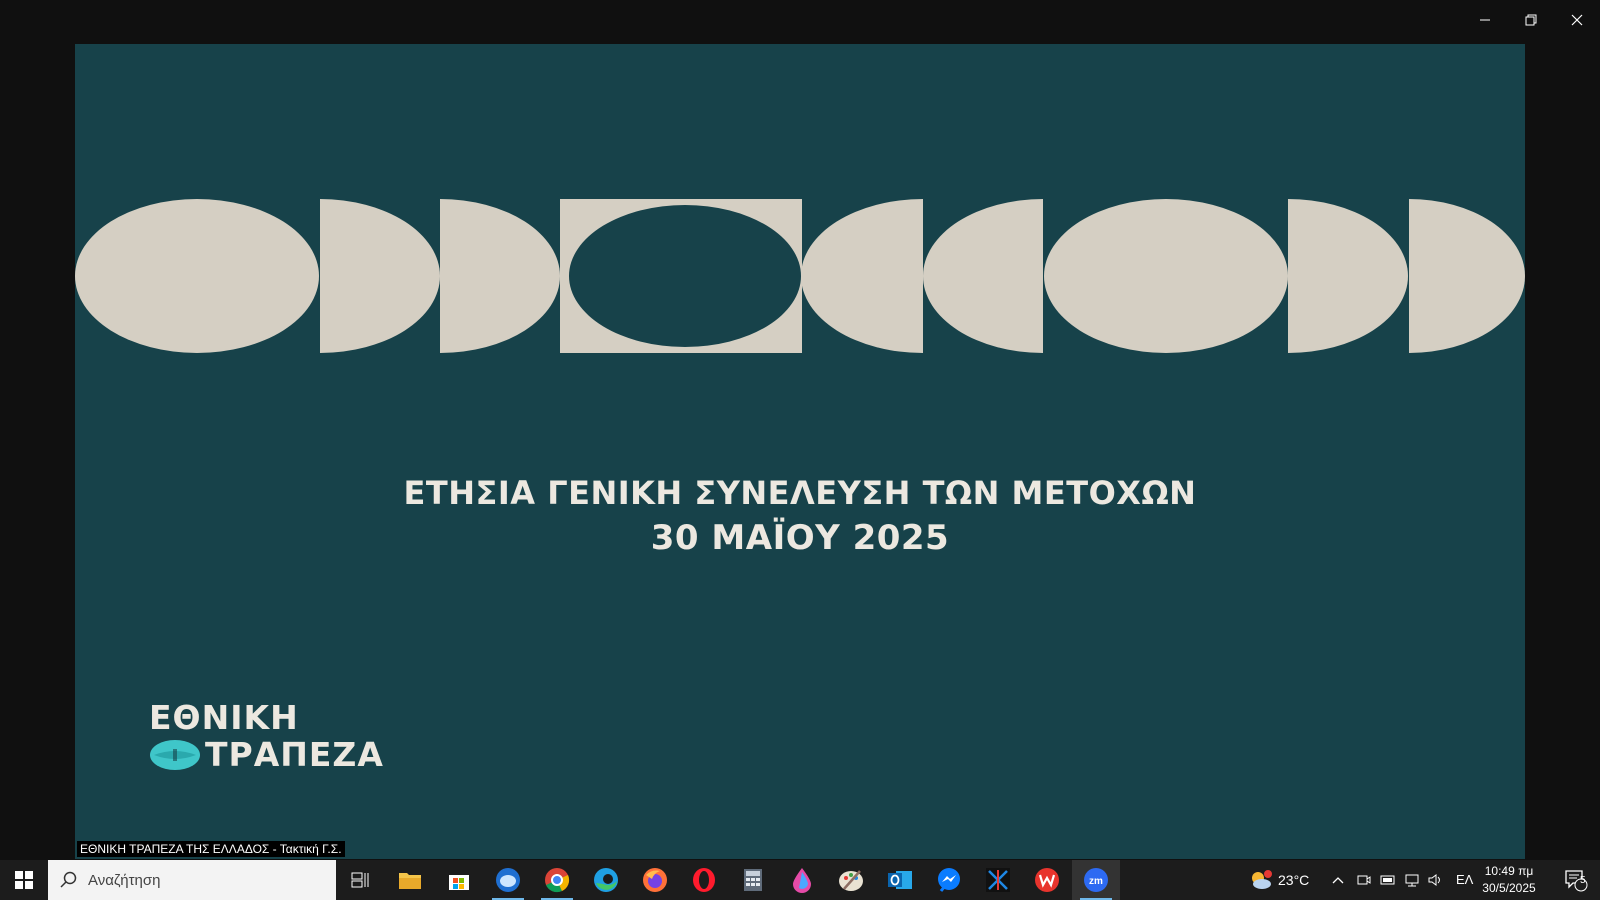 Image resolution: width=1600 pixels, height=900 pixels. What do you see at coordinates (1583, 880) in the screenshot?
I see `notification-count: 5` at bounding box center [1583, 880].